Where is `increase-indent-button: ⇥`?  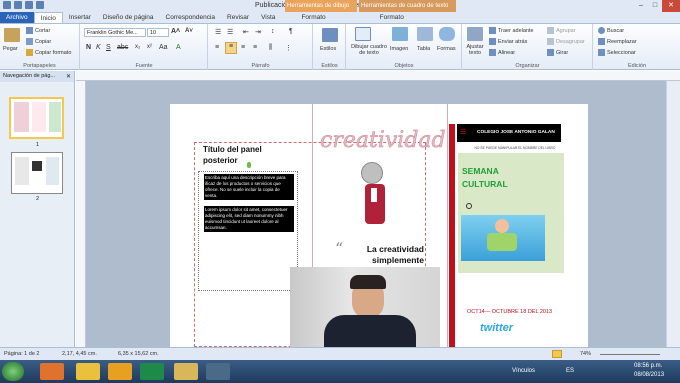
increase-indent-button: ⇥ is located at coordinates (258, 32).